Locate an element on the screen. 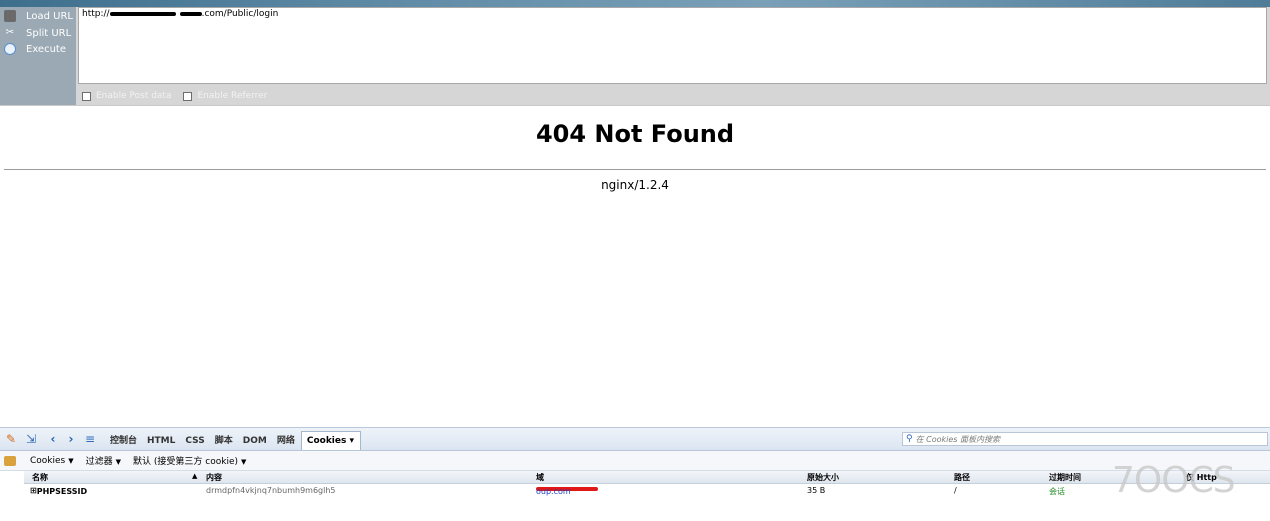  referrer-label: Enable Referrer is located at coordinates (232, 96).